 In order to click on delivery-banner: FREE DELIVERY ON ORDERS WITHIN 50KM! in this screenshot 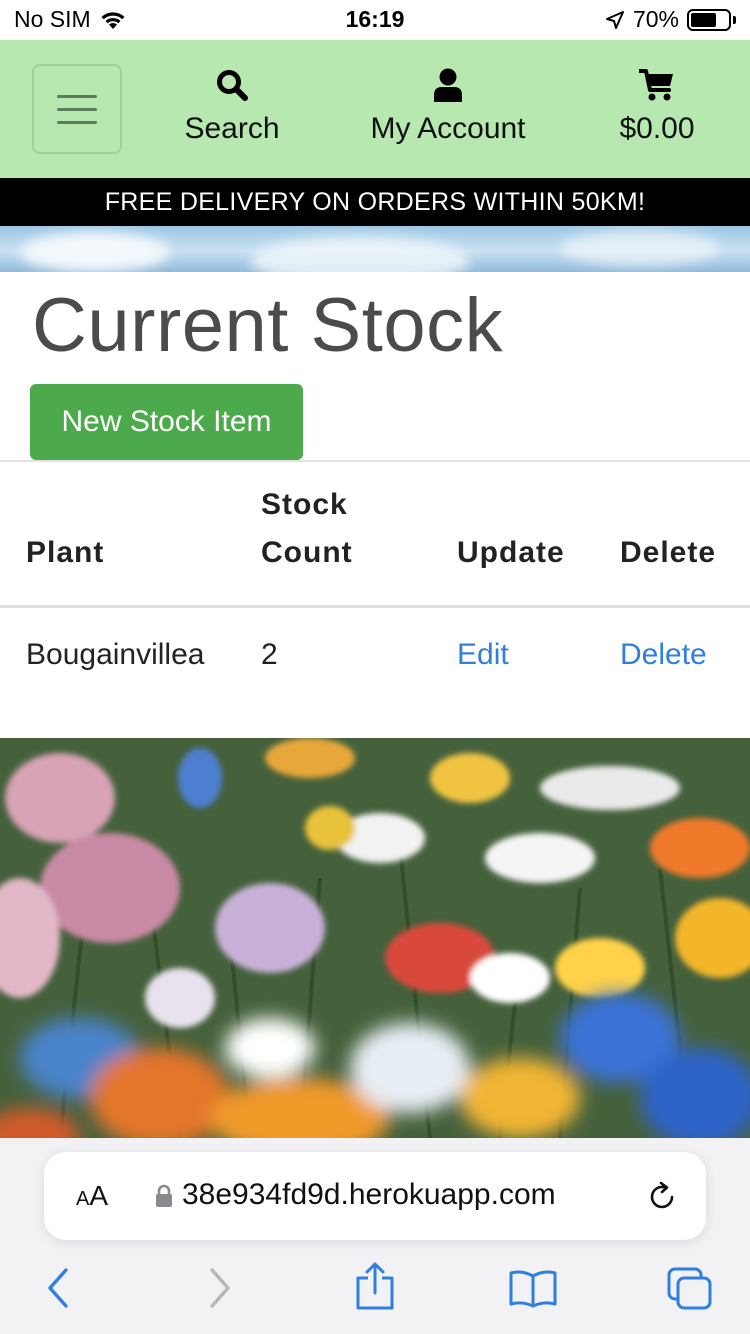, I will do `click(375, 202)`.